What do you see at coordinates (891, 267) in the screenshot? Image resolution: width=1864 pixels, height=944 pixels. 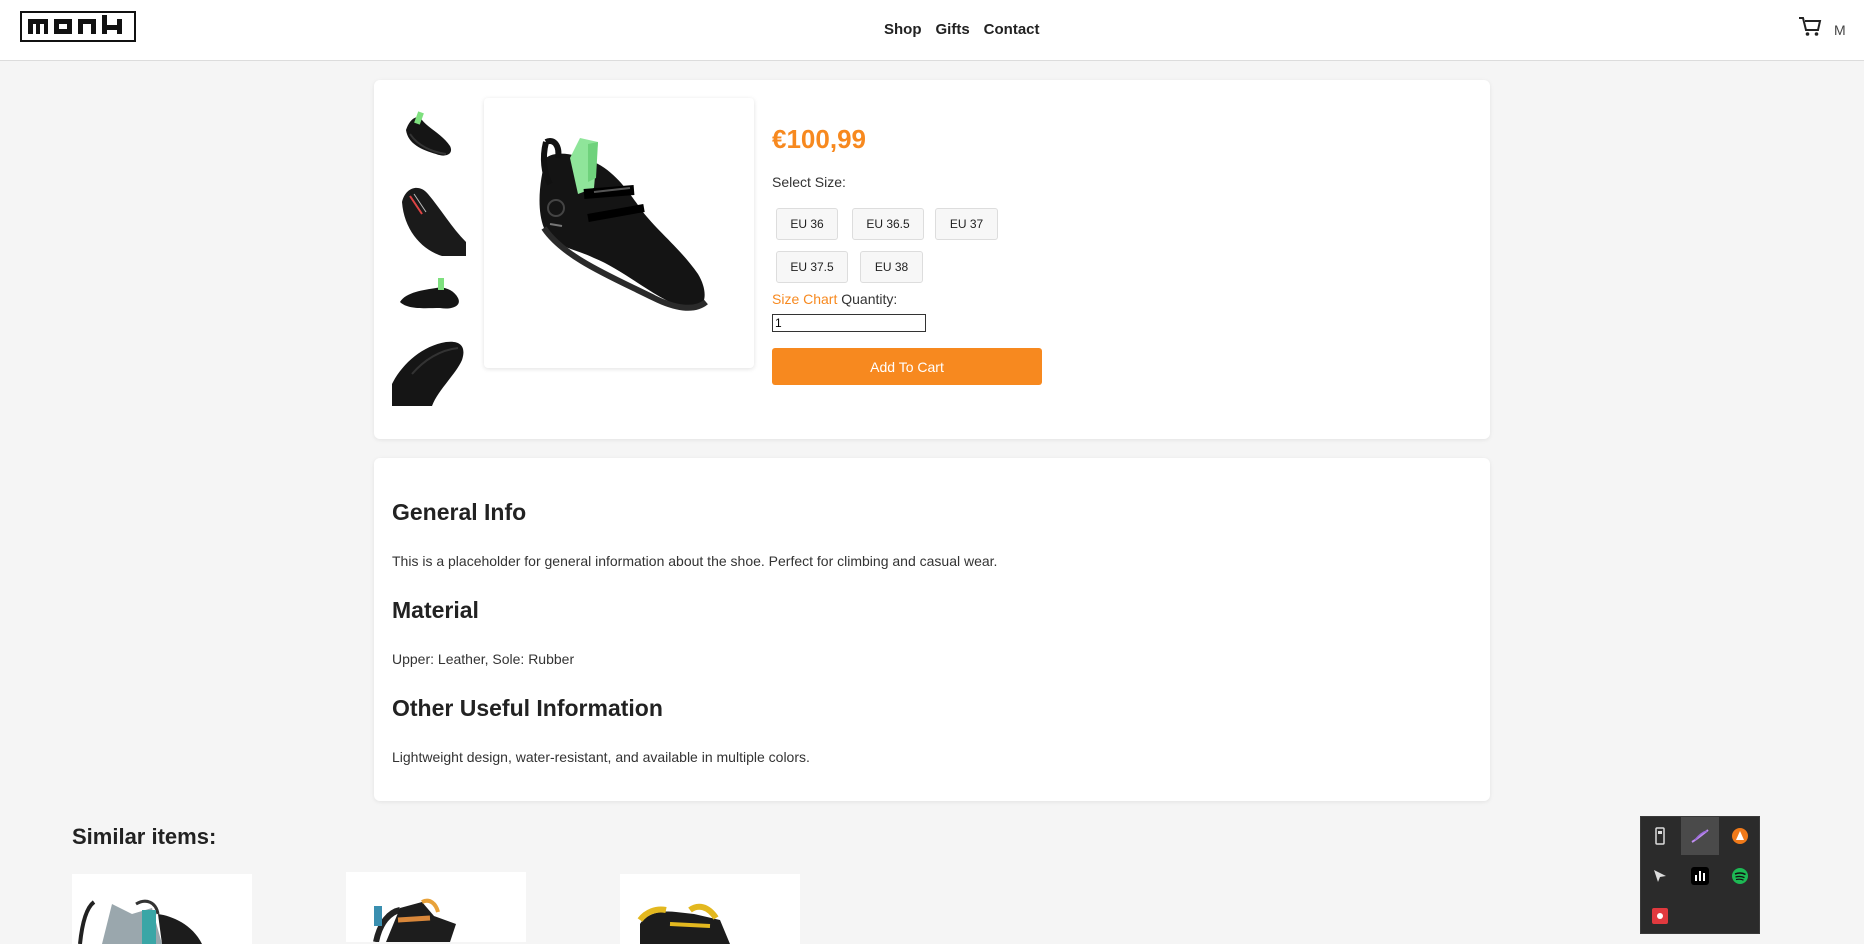 I see `size-option: EU 38` at bounding box center [891, 267].